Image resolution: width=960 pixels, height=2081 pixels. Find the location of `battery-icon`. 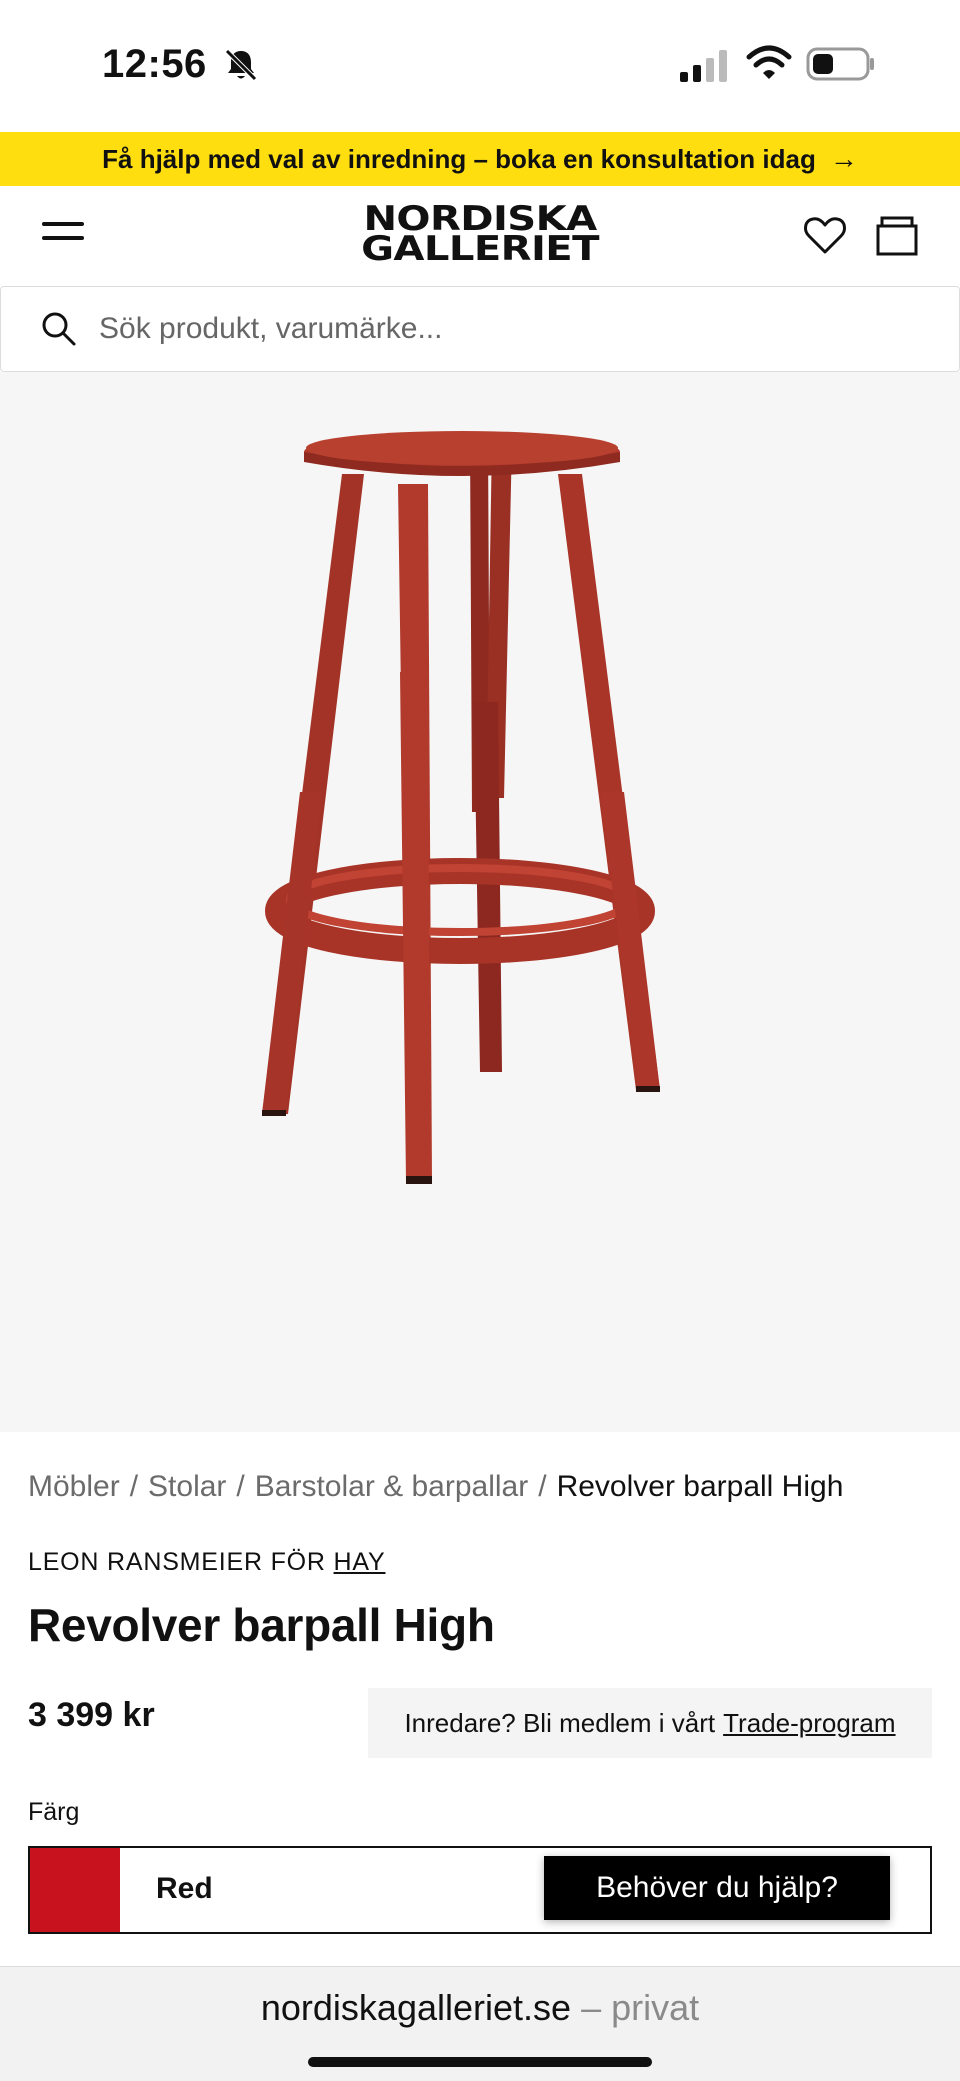

battery-icon is located at coordinates (840, 64).